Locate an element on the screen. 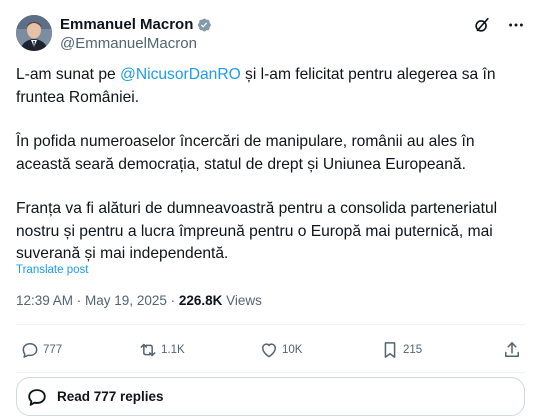 This screenshot has width=541, height=418. author-handle: @EmmanuelMacron is located at coordinates (128, 44).